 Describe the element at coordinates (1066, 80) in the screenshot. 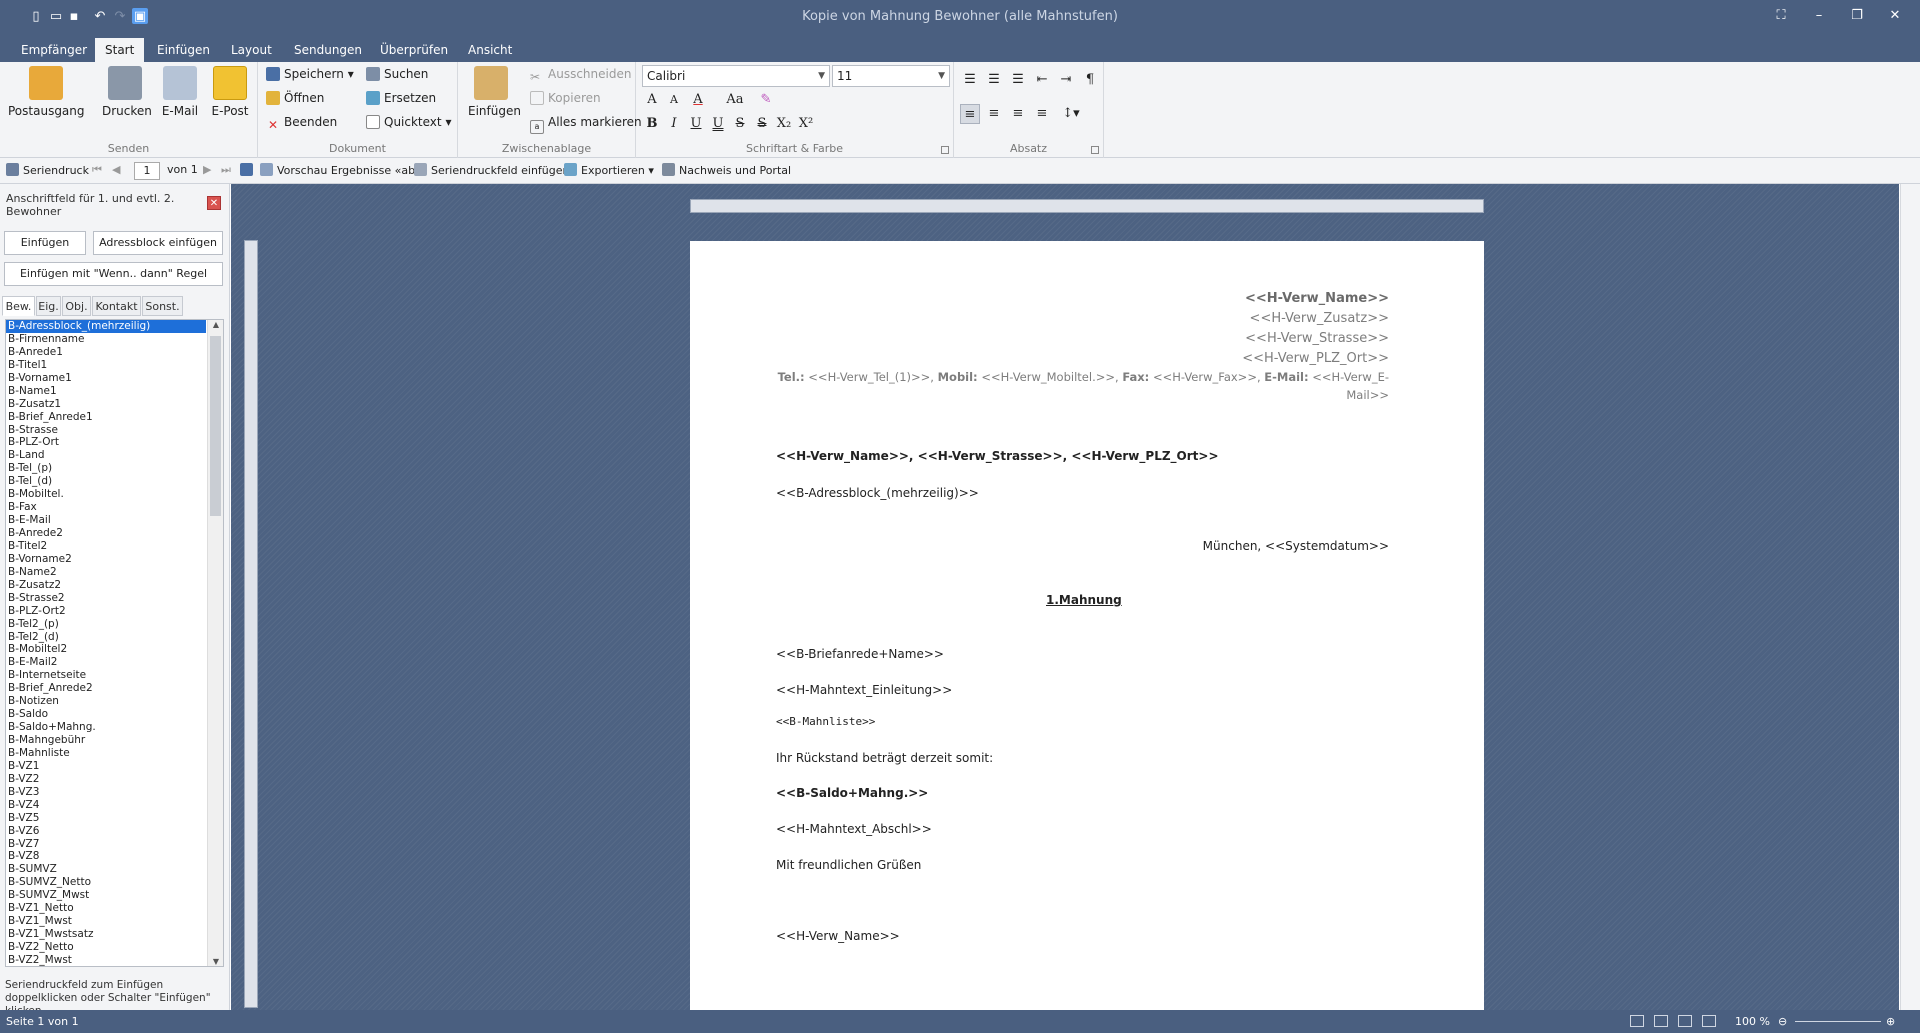

I see `increase-indent-icon: ⇥` at that location.